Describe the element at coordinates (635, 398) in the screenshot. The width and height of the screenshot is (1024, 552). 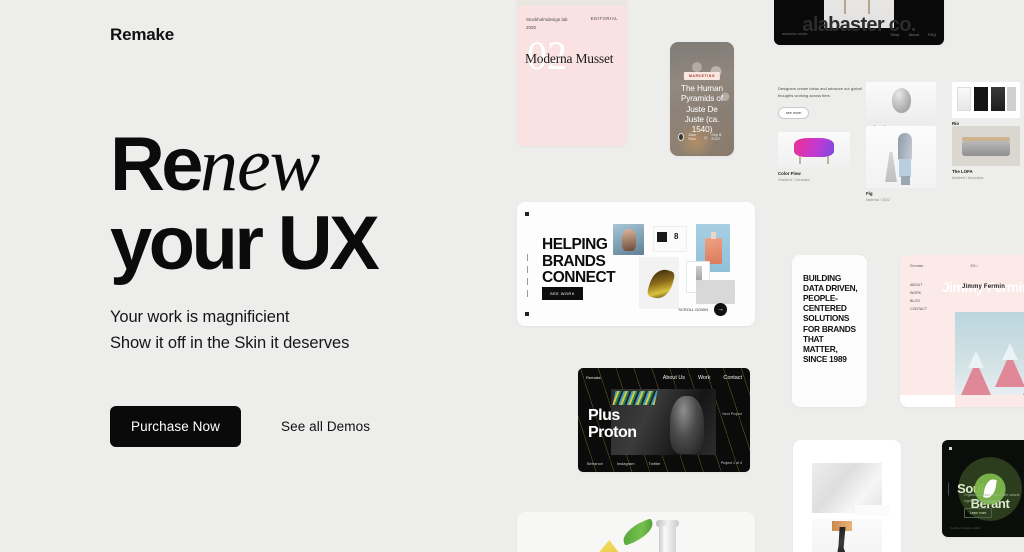
I see `proton-stripe-graphic` at that location.